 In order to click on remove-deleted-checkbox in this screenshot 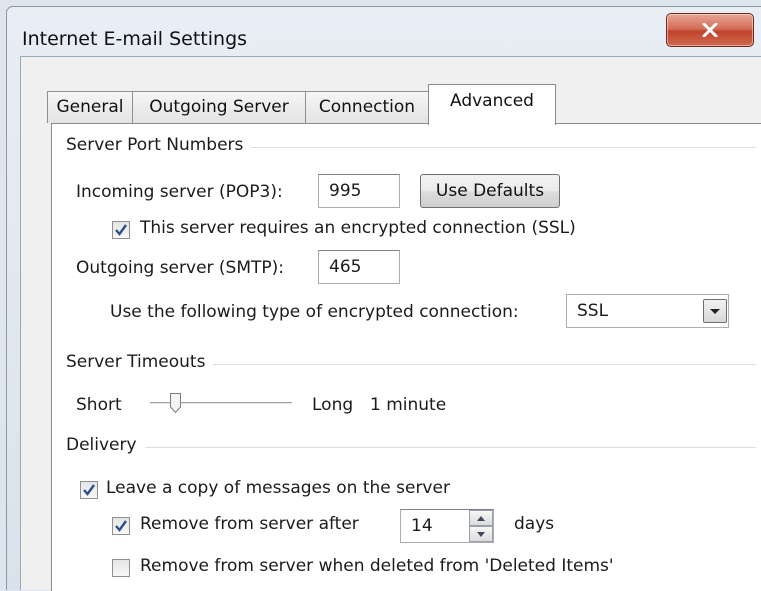, I will do `click(121, 568)`.